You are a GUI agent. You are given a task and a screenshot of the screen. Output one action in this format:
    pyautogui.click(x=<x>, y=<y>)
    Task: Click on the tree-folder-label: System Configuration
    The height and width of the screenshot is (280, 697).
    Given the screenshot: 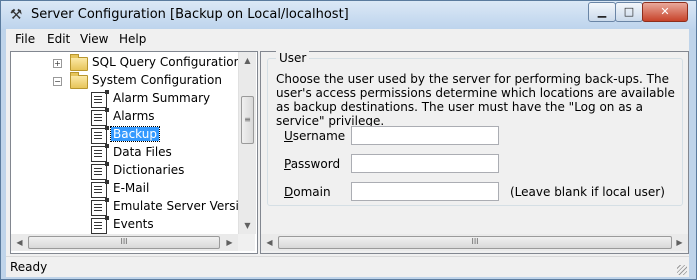 What is the action you would take?
    pyautogui.click(x=157, y=80)
    